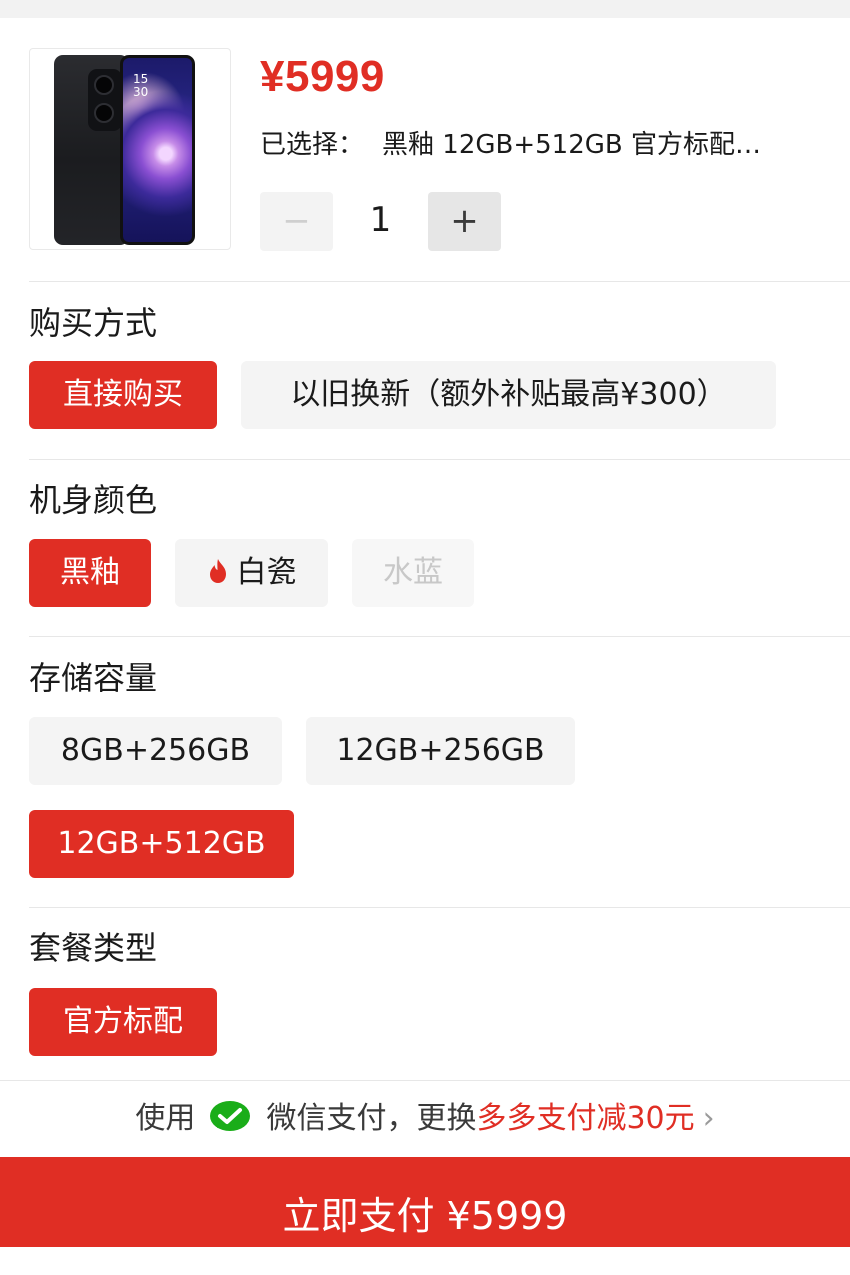 The width and height of the screenshot is (850, 1275). Describe the element at coordinates (161, 844) in the screenshot. I see `storage-option-12-512: 12GB+512GB` at that location.